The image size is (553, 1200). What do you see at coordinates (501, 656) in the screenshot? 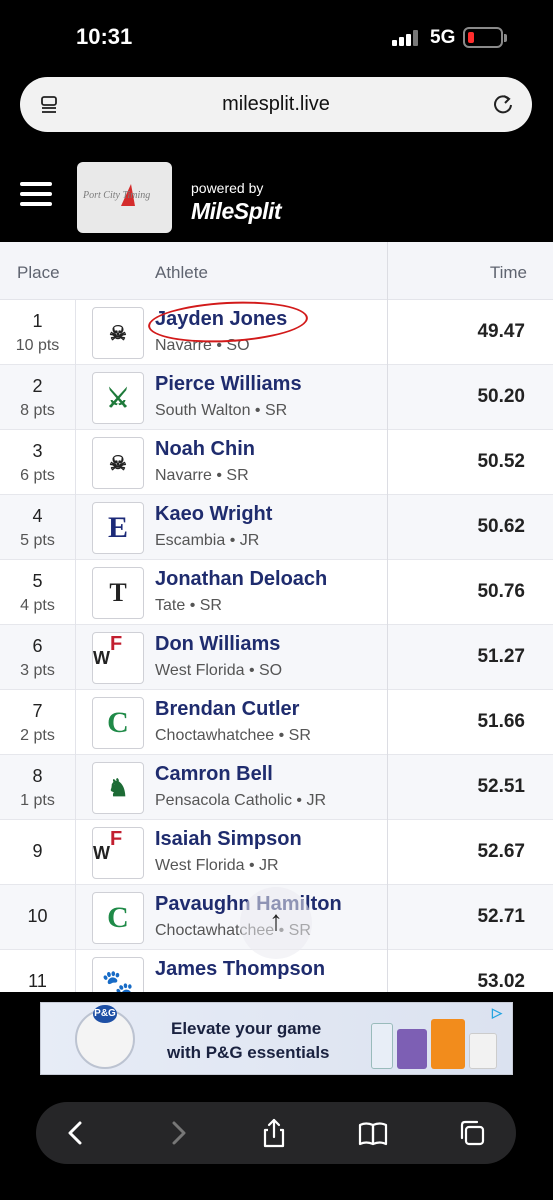
I see `result-time: 51.27` at bounding box center [501, 656].